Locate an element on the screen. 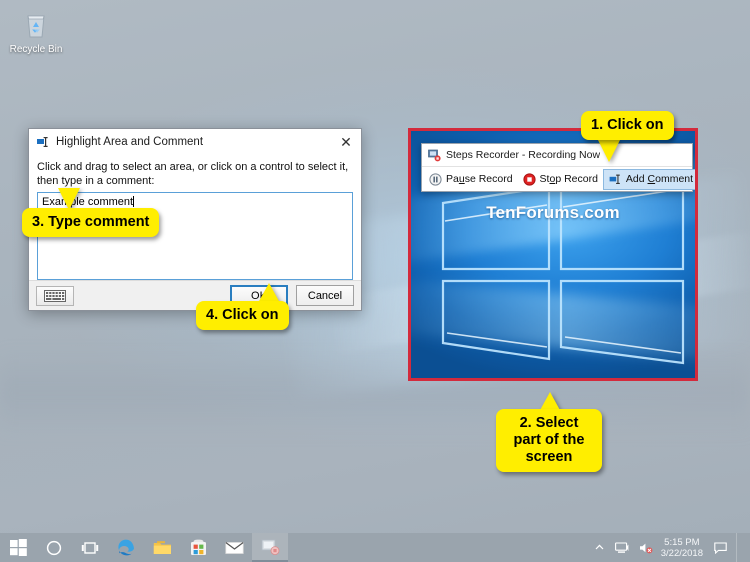 This screenshot has width=750, height=562. pause-icon is located at coordinates (435, 179).